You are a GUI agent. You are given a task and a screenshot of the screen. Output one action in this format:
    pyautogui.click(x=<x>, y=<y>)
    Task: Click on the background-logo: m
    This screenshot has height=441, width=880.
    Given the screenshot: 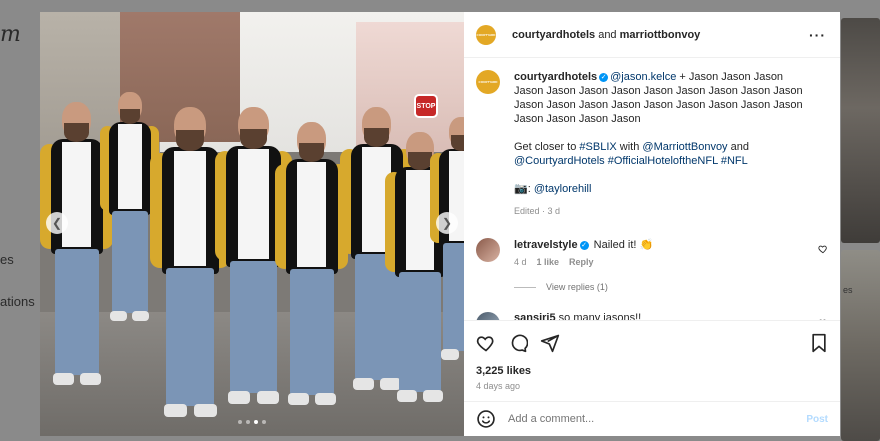 What is the action you would take?
    pyautogui.click(x=10, y=34)
    